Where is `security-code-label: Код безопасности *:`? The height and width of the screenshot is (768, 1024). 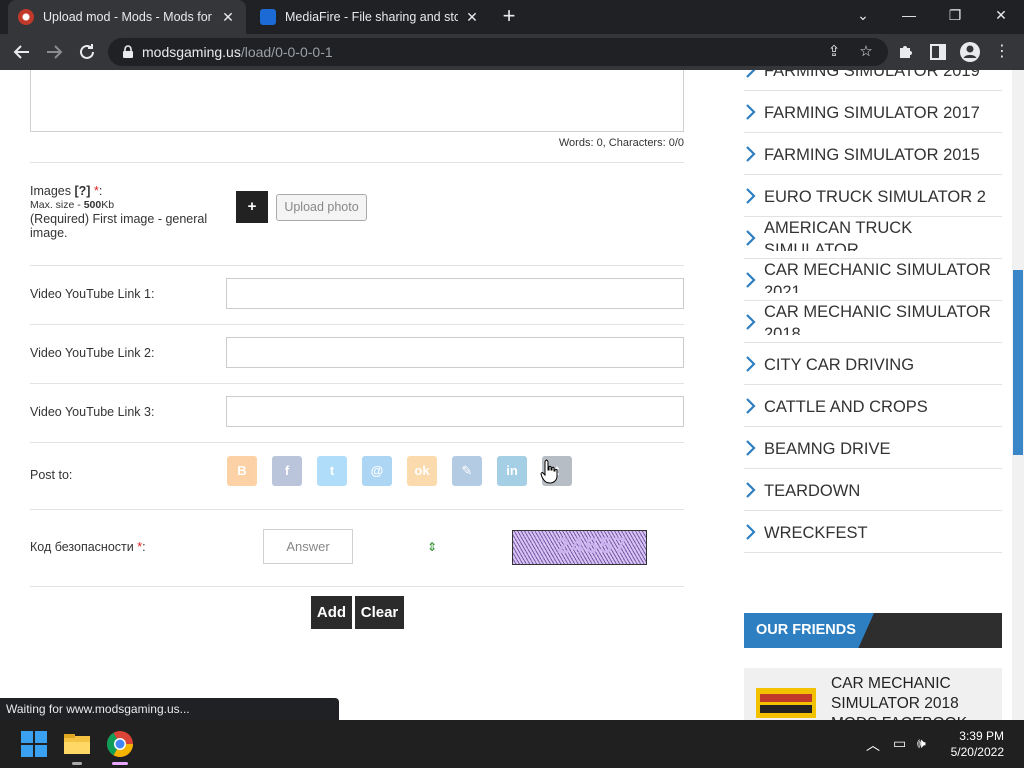 security-code-label: Код безопасности *: is located at coordinates (88, 547).